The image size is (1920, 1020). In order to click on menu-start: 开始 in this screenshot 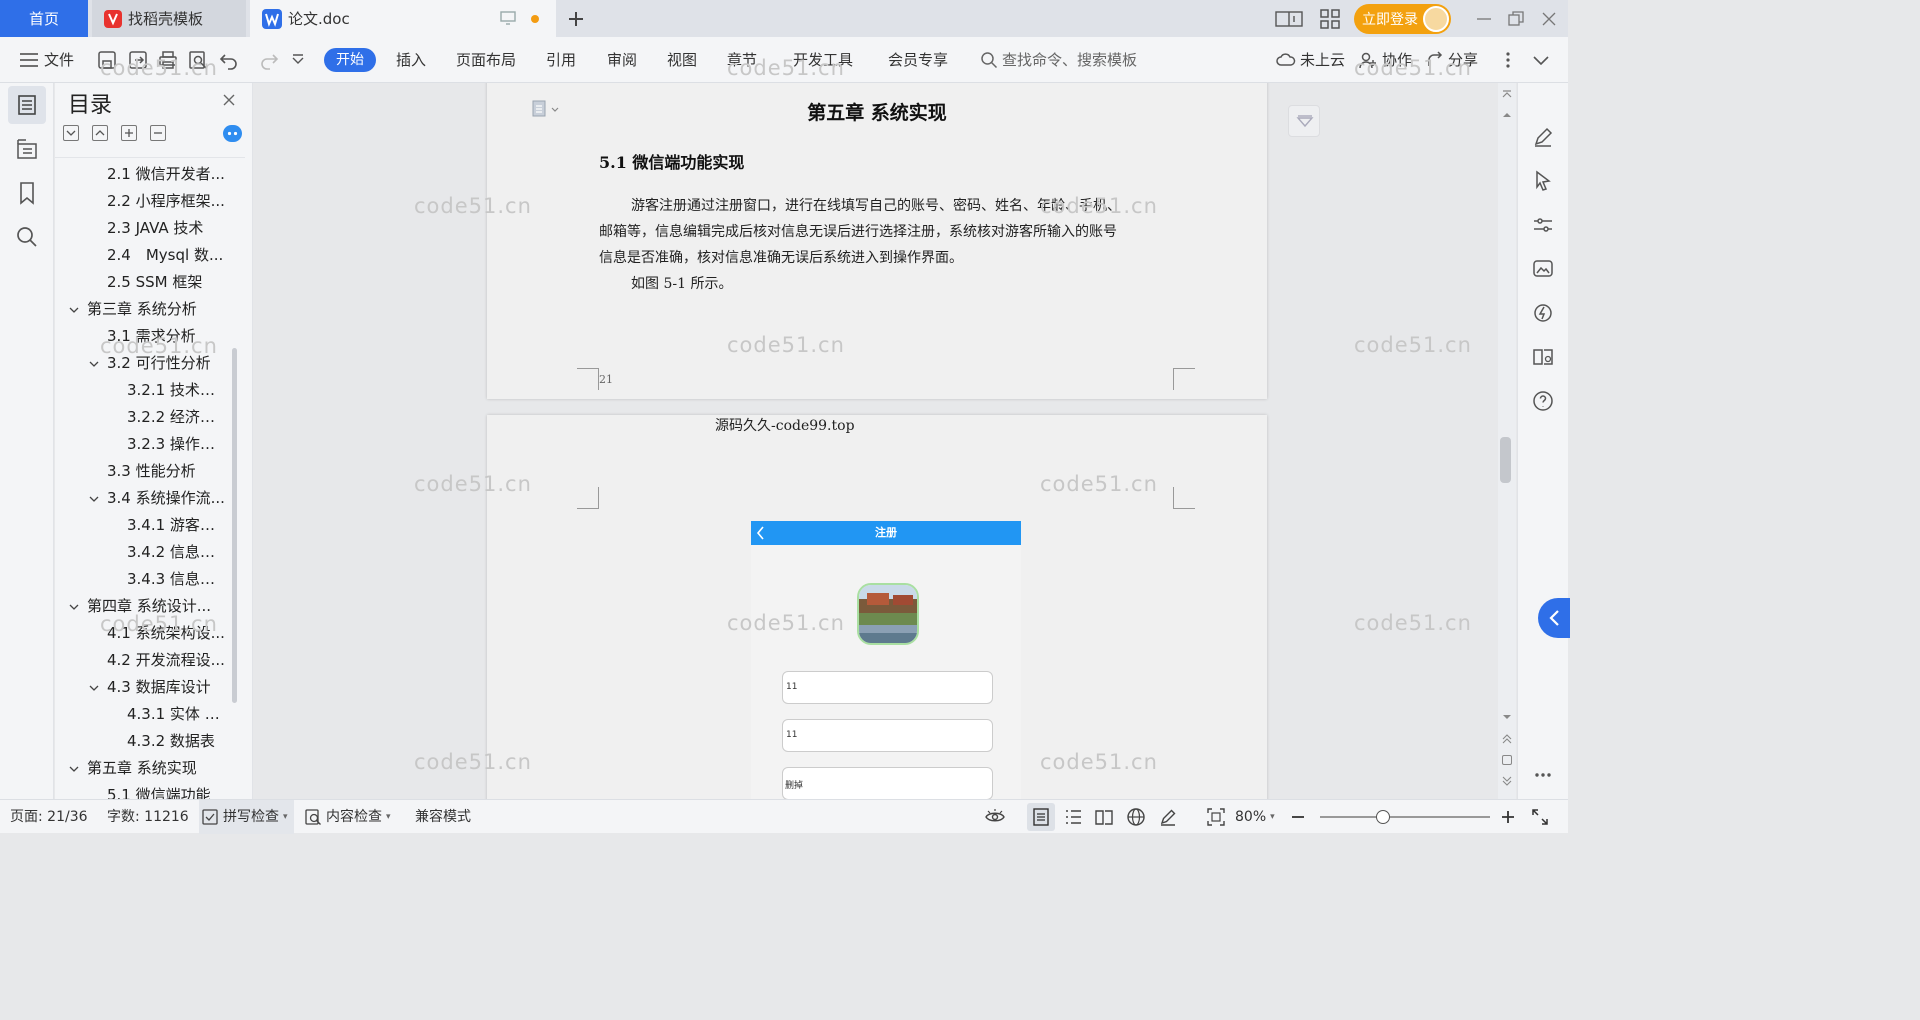, I will do `click(350, 60)`.